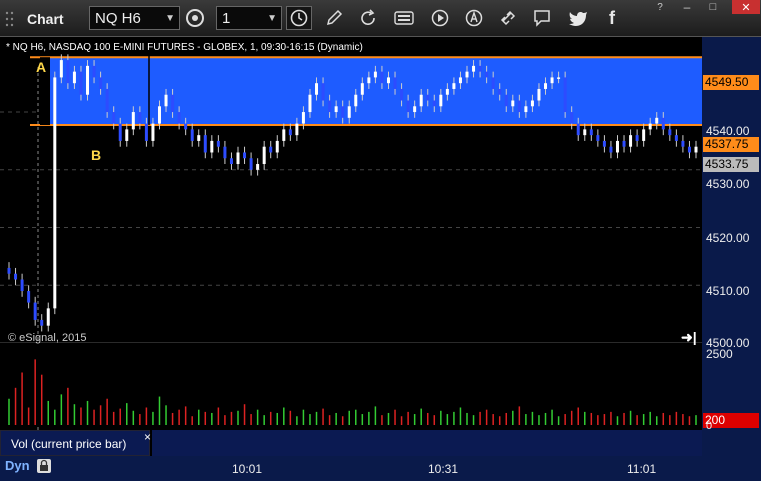 Image resolution: width=761 pixels, height=481 pixels. Describe the element at coordinates (746, 7) in the screenshot. I see `close-button: ✕` at that location.